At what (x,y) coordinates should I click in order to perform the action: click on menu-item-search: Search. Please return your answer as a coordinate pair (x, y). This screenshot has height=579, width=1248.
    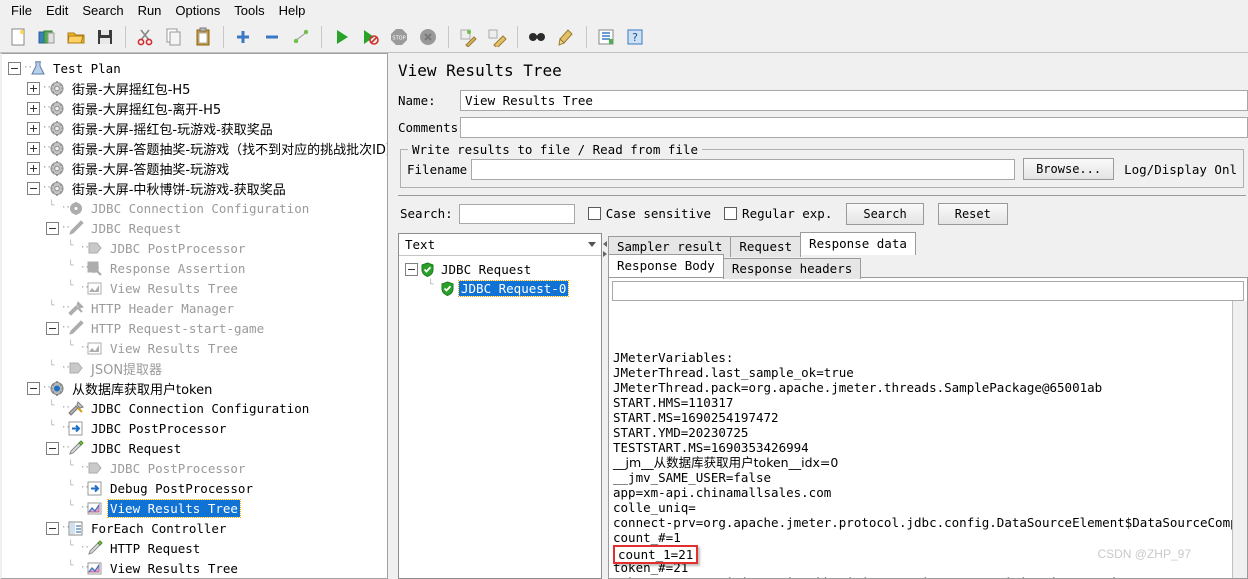
    Looking at the image, I should click on (102, 10).